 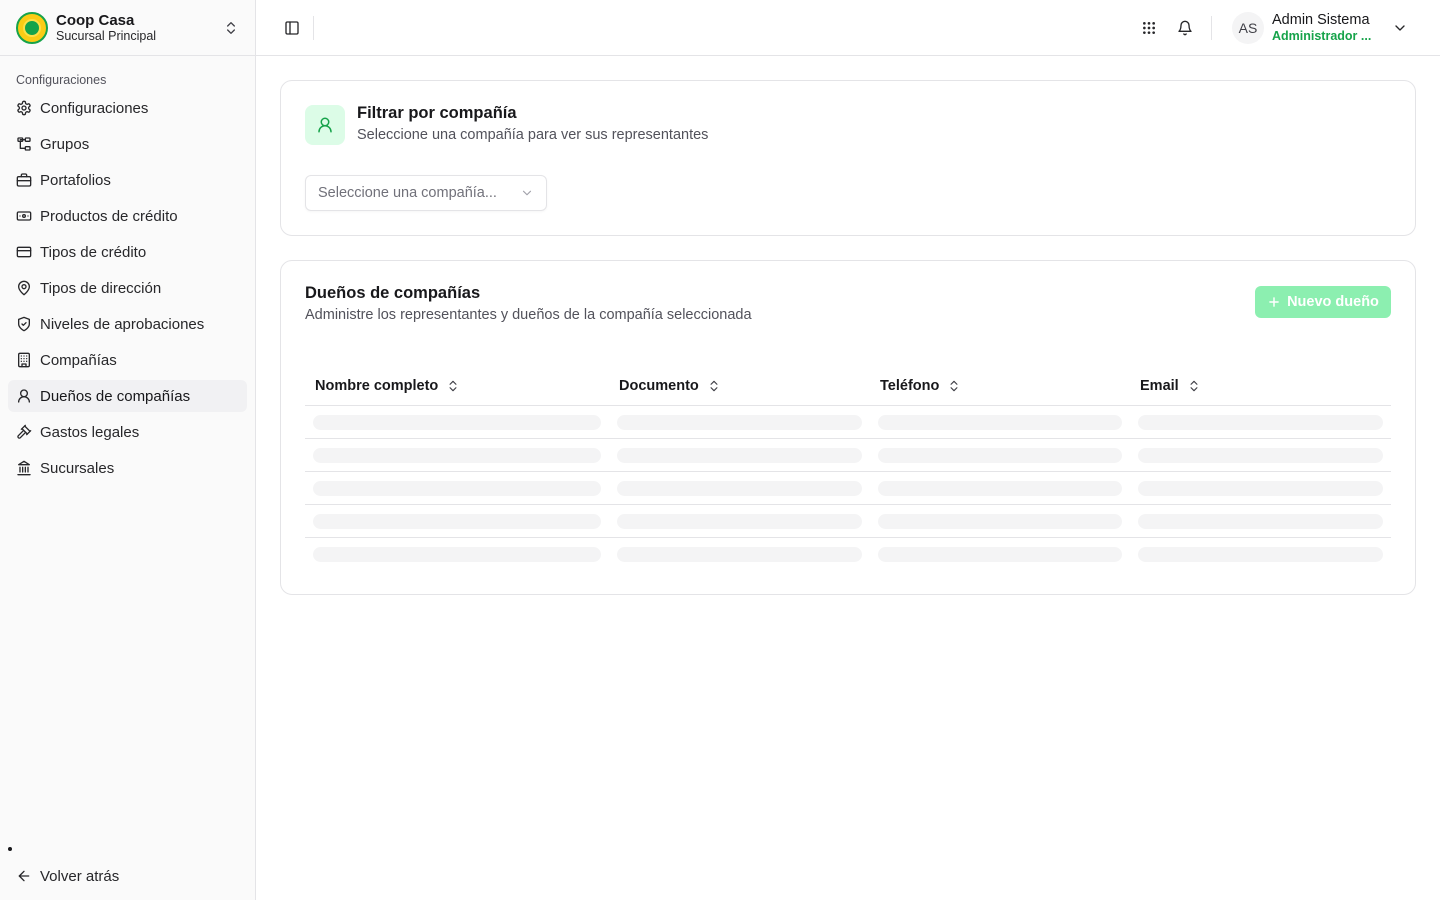 I want to click on sidebar-item-label: Portafolios, so click(x=75, y=180).